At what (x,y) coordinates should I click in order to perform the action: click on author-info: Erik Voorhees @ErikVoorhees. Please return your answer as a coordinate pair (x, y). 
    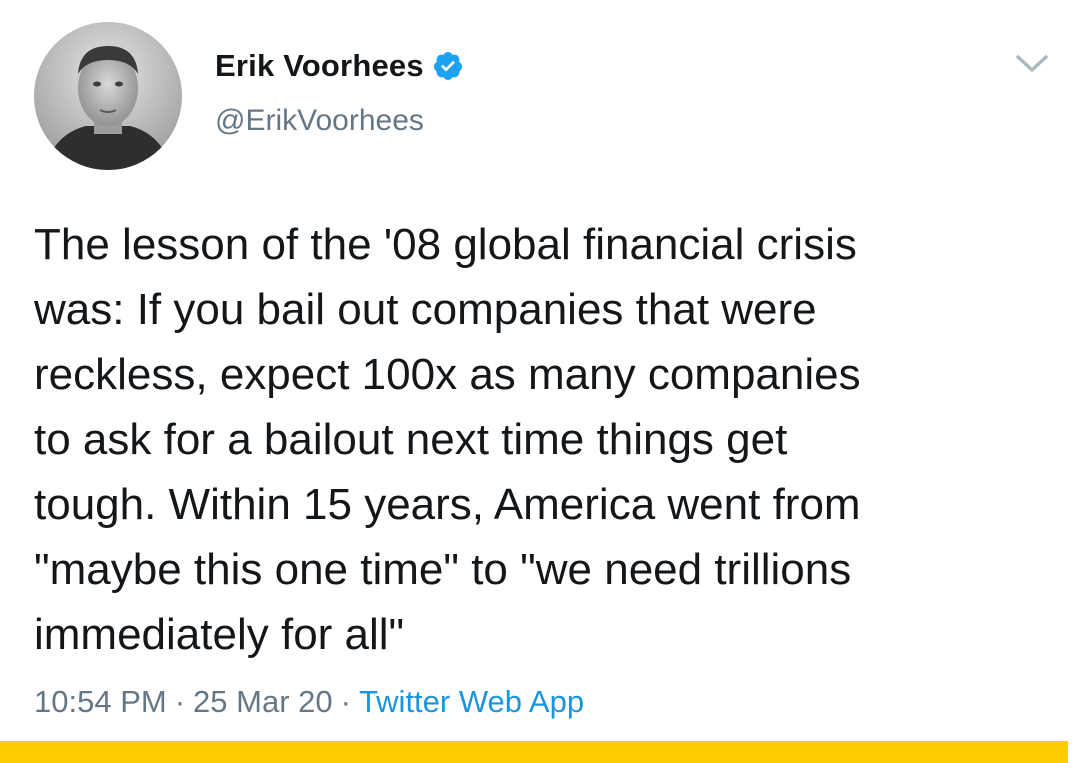
    Looking at the image, I should click on (339, 91).